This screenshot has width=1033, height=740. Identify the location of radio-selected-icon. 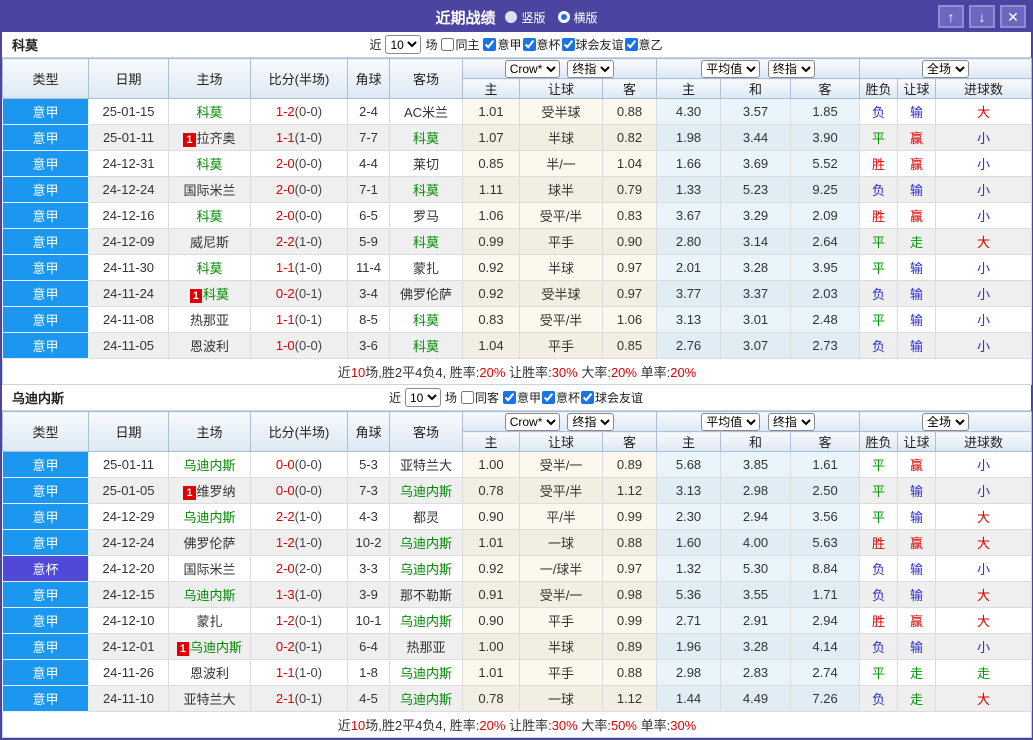
(563, 17).